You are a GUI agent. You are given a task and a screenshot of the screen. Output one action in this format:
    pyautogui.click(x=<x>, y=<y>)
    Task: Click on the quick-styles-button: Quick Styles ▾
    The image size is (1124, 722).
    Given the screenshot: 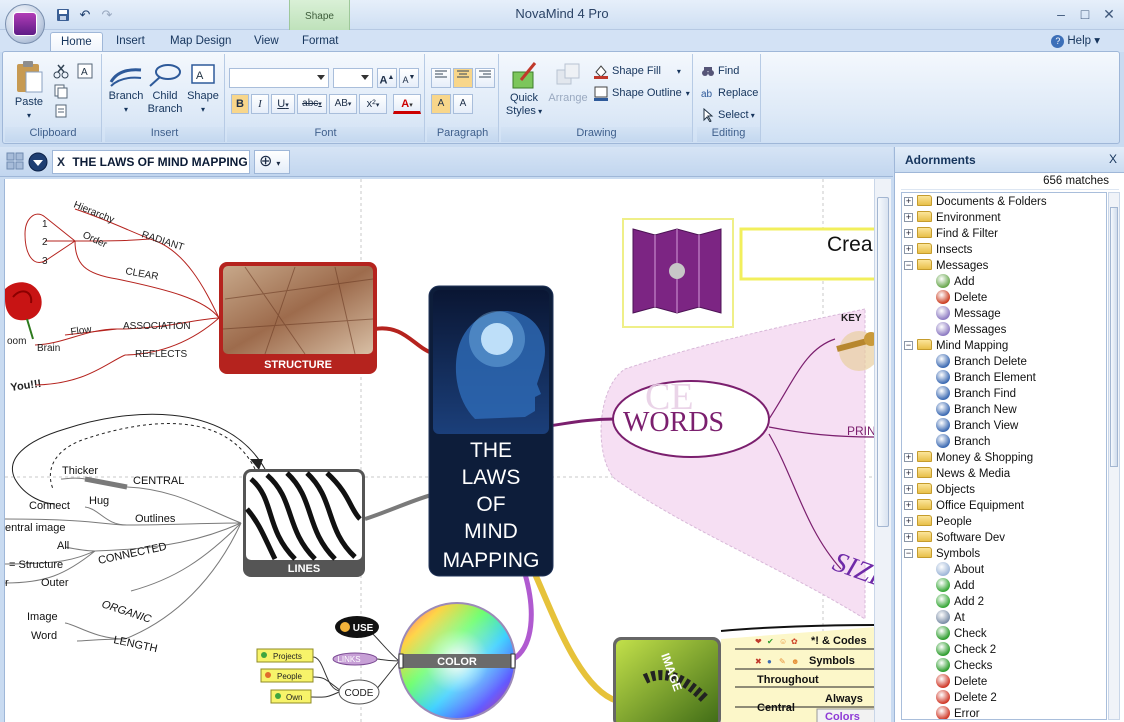 What is the action you would take?
    pyautogui.click(x=524, y=89)
    